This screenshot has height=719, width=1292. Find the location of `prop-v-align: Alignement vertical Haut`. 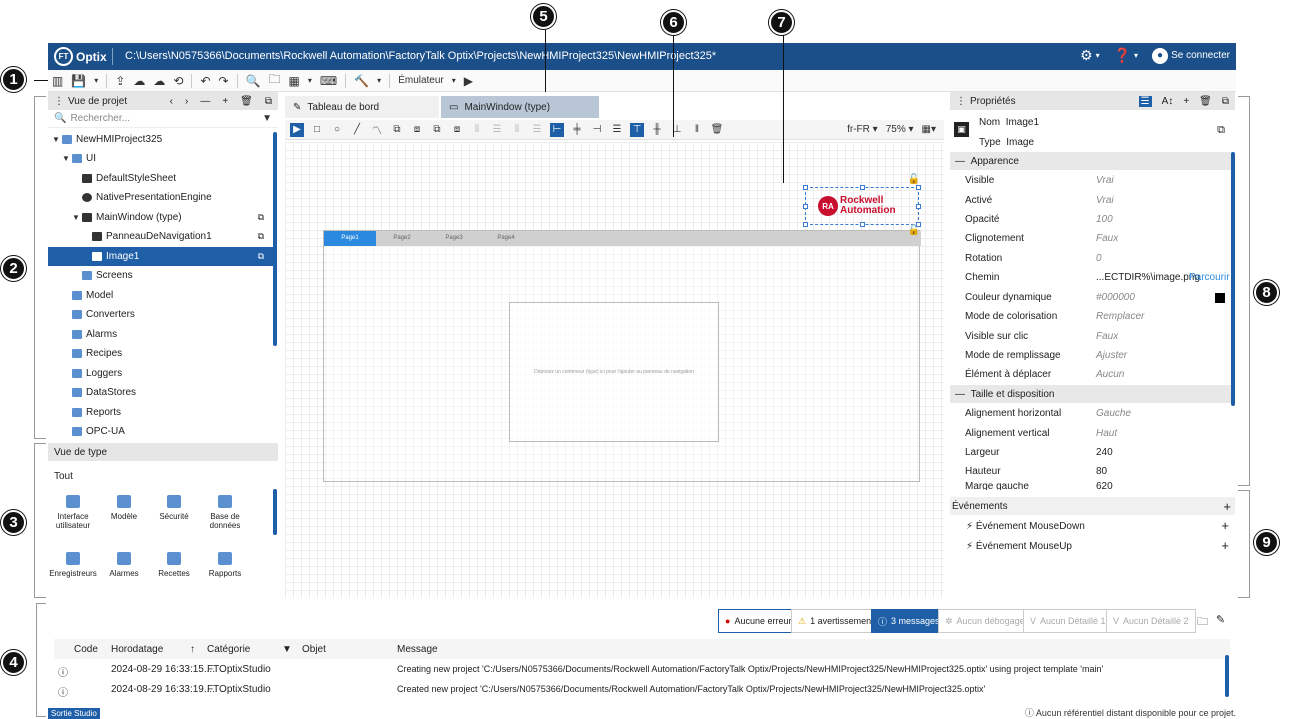

prop-v-align: Alignement vertical Haut is located at coordinates (1091, 433).